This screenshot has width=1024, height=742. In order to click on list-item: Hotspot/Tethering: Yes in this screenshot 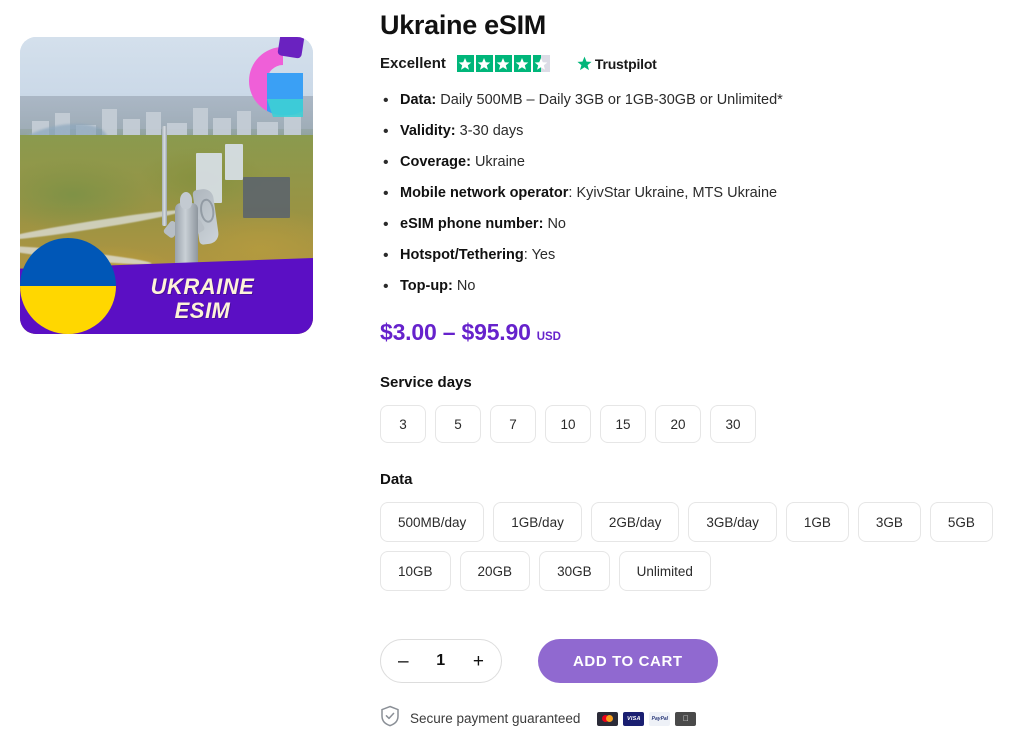, I will do `click(696, 255)`.